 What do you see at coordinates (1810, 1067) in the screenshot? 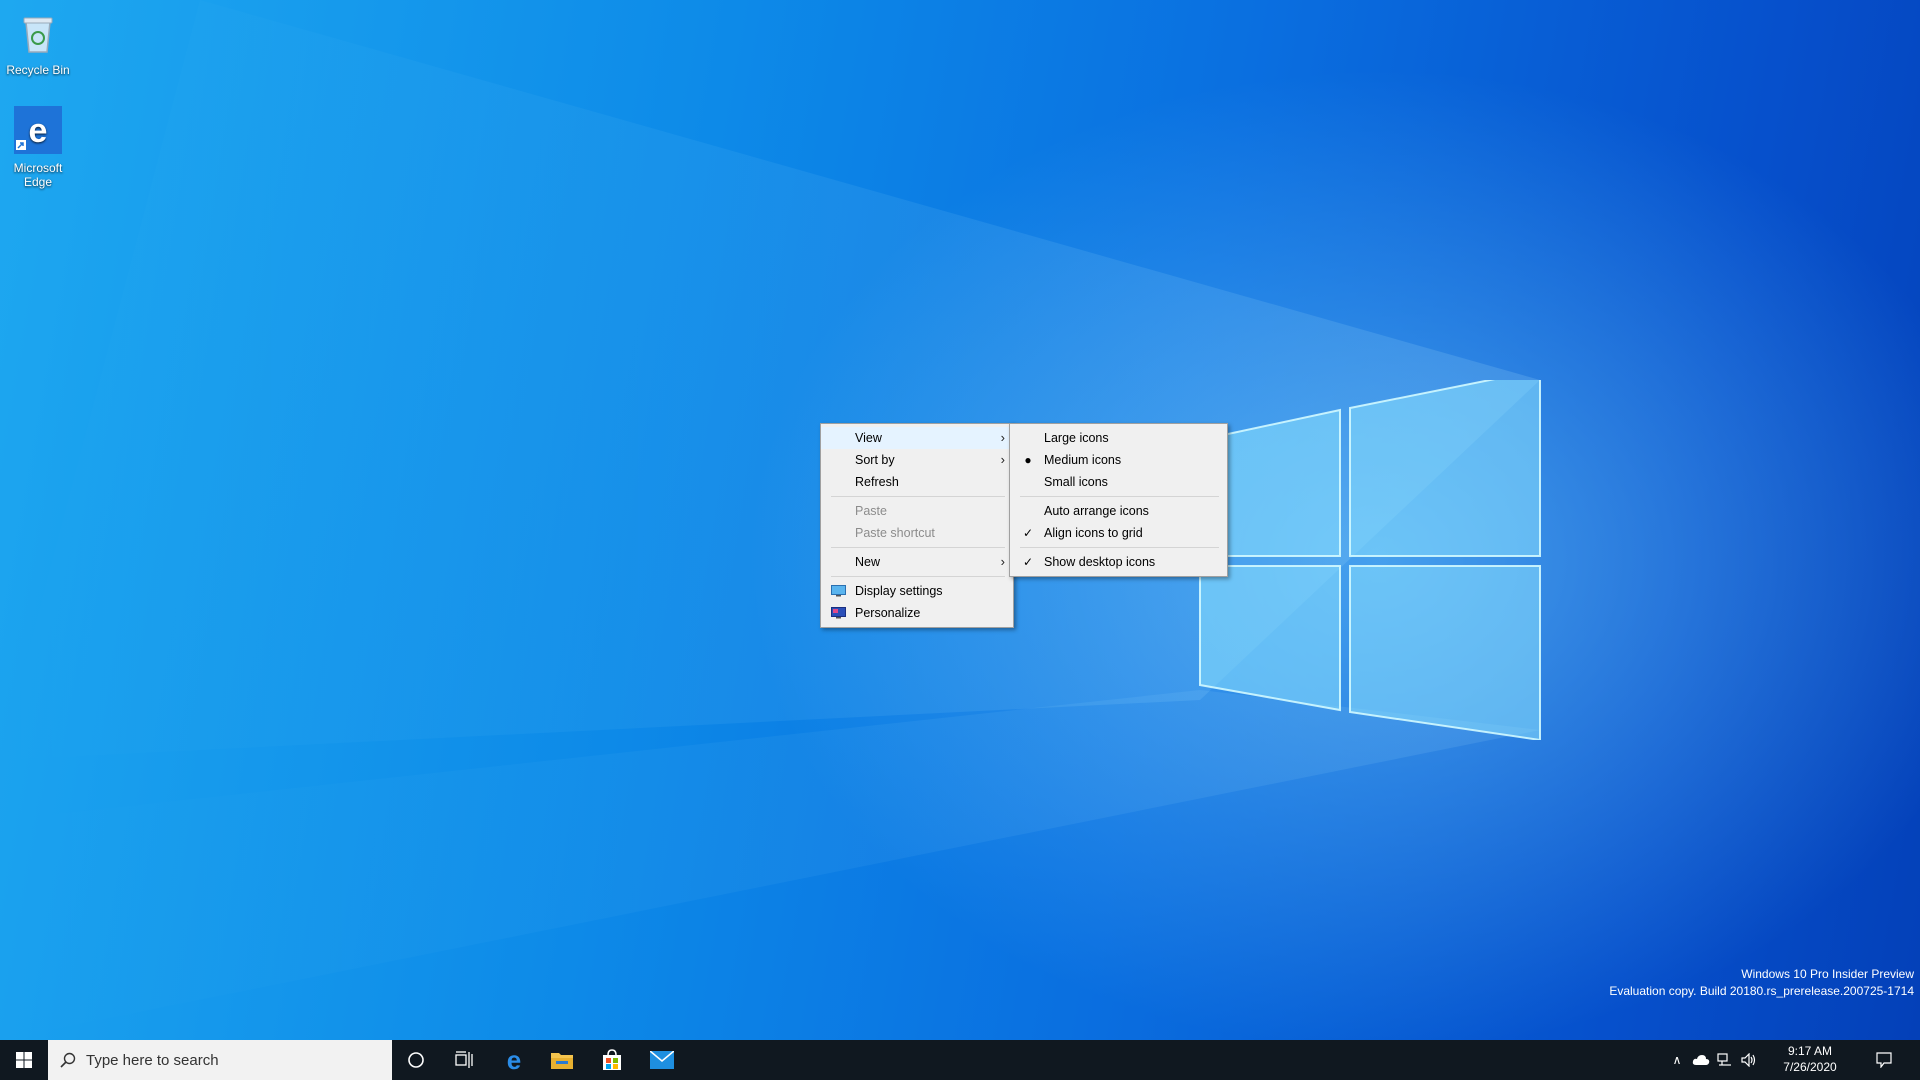
I see `clock-date: 7/26/2020` at bounding box center [1810, 1067].